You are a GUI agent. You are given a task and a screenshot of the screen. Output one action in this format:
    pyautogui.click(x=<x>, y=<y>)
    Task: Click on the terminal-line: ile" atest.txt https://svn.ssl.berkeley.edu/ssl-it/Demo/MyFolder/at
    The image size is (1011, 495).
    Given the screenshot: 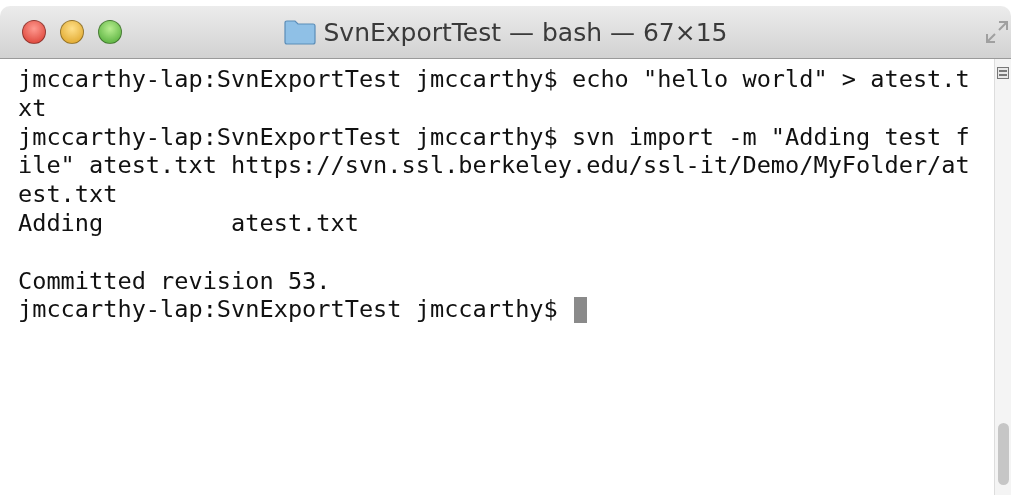 What is the action you would take?
    pyautogui.click(x=494, y=166)
    